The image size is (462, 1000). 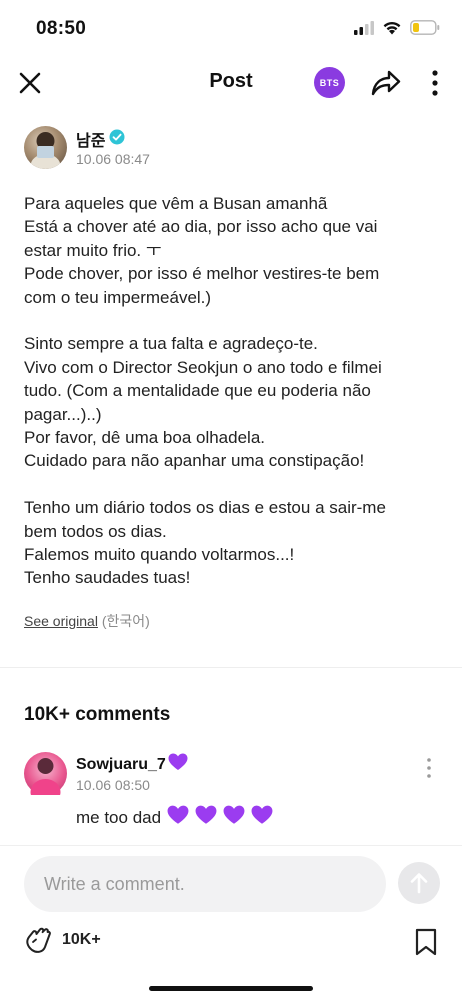 I want to click on post-line: Falemos muito quando voltarmos...!, so click(x=159, y=555).